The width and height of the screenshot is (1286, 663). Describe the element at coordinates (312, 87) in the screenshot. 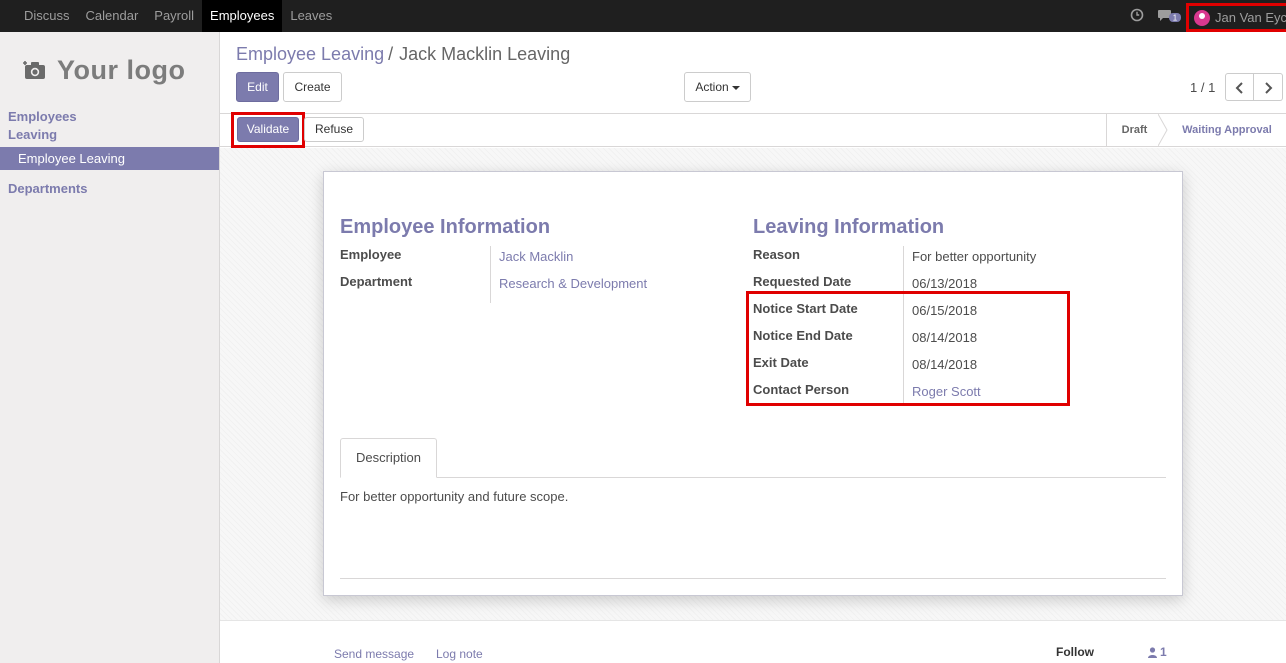

I see `create-button: Create` at that location.